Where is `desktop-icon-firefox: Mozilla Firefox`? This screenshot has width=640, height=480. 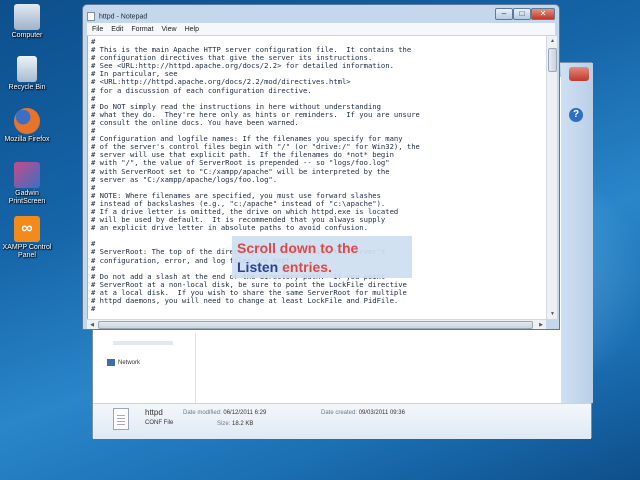 desktop-icon-firefox: Mozilla Firefox is located at coordinates (27, 126).